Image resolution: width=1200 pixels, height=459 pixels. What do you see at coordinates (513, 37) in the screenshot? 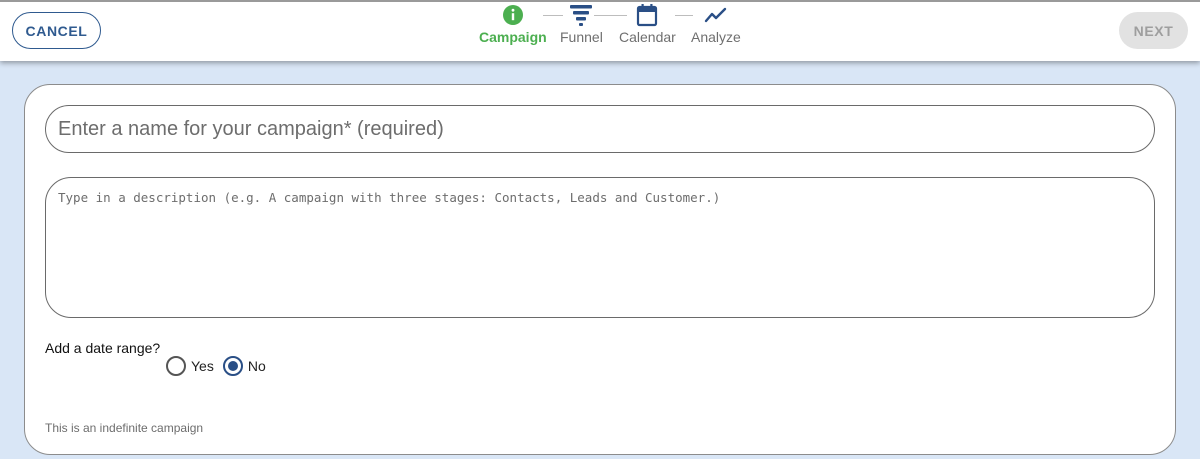
I see `step-label: Campaign` at bounding box center [513, 37].